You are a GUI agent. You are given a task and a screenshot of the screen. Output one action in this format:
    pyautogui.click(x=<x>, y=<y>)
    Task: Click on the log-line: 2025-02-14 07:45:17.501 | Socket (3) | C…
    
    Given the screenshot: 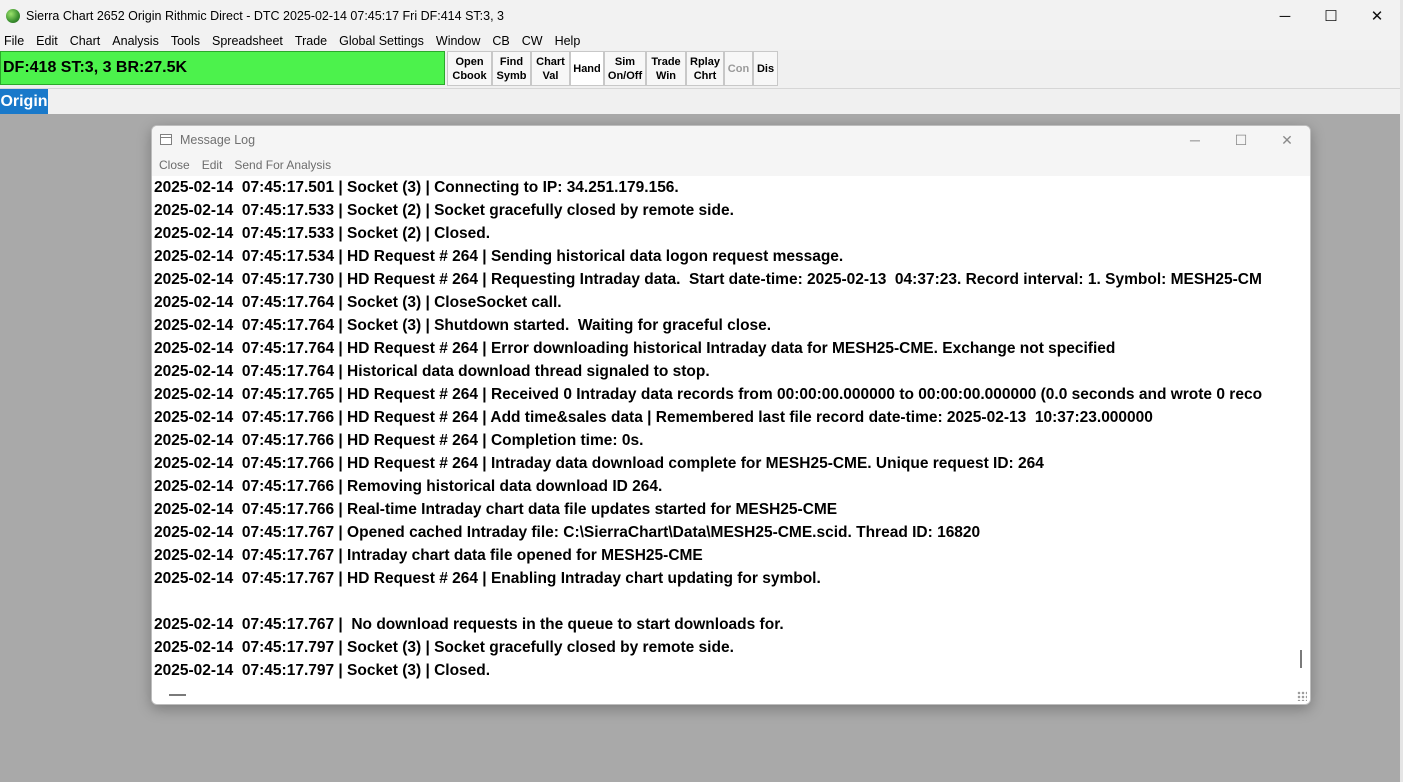 What is the action you would take?
    pyautogui.click(x=416, y=187)
    